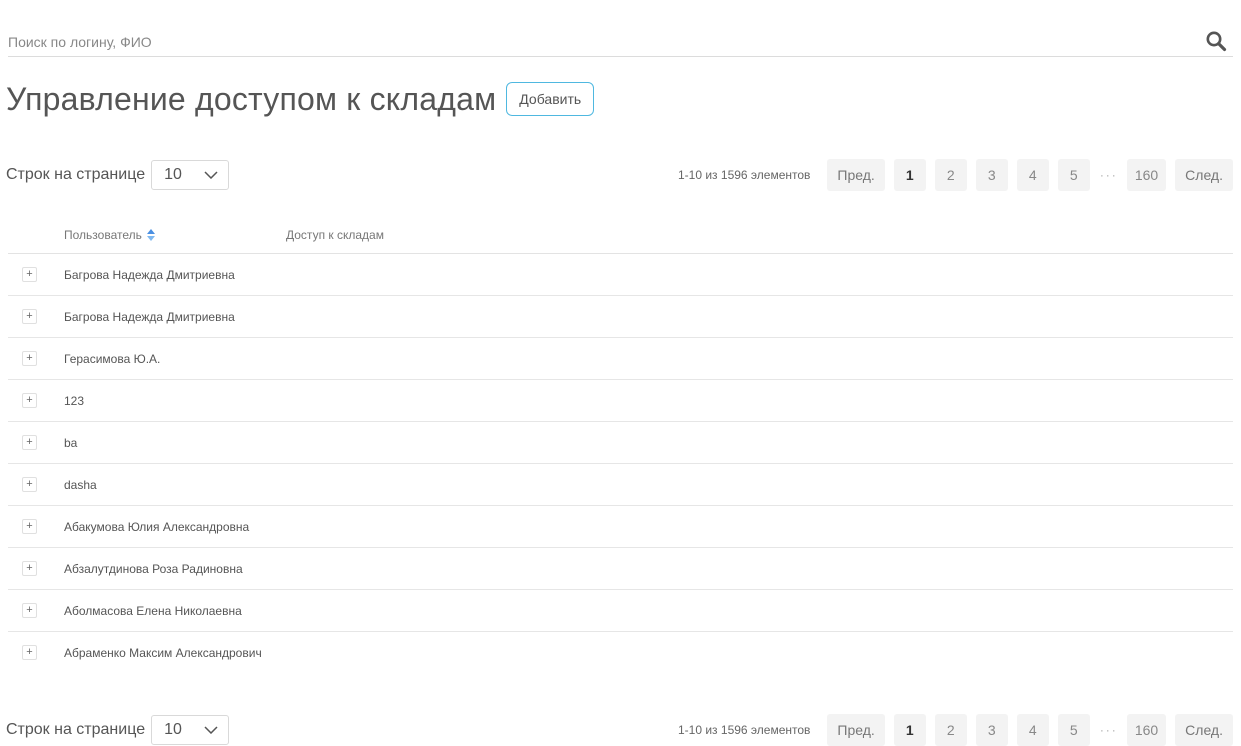 Image resolution: width=1241 pixels, height=746 pixels. I want to click on user-cell: Абакумова Юлия Александровна, so click(157, 527).